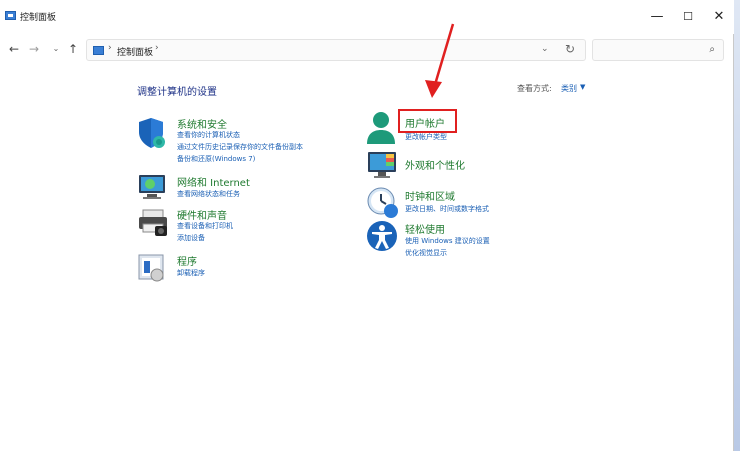 The height and width of the screenshot is (451, 740). Describe the element at coordinates (56, 49) in the screenshot. I see `recent-locations-chevron-icon: ⌄` at that location.